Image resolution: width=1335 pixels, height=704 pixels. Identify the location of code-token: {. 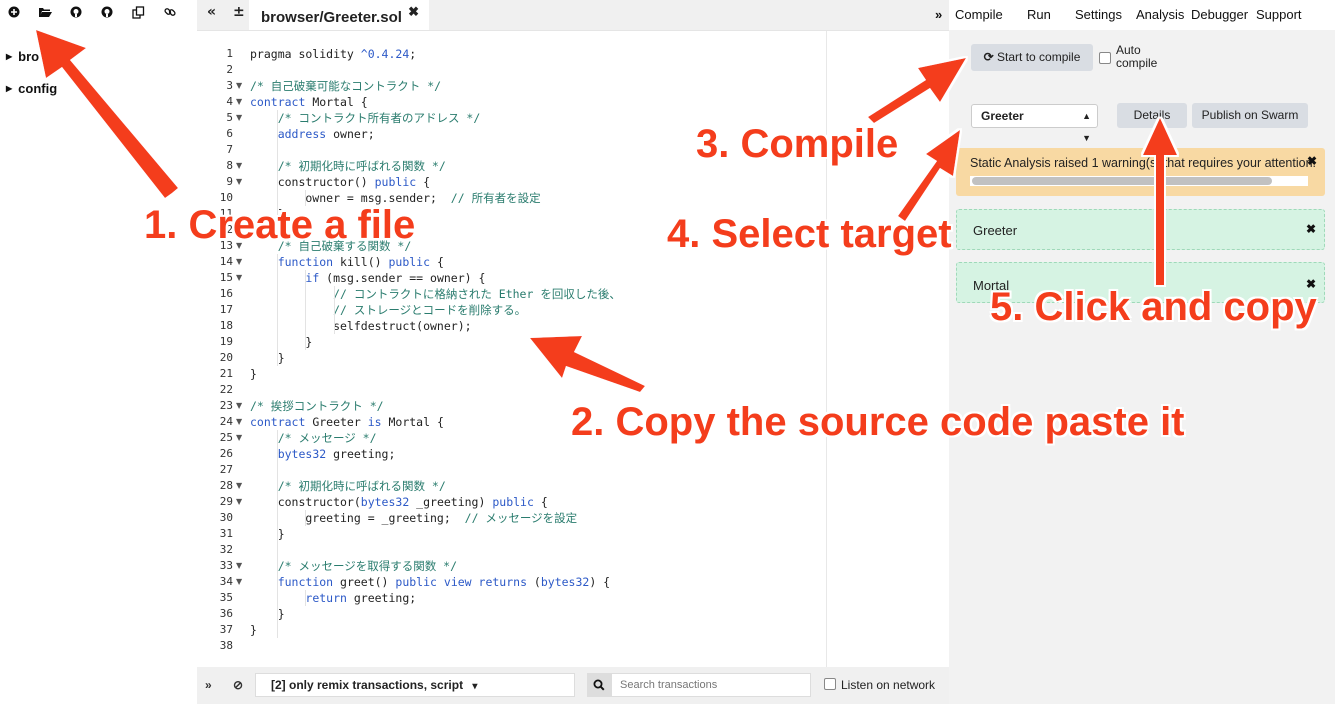
(540, 502).